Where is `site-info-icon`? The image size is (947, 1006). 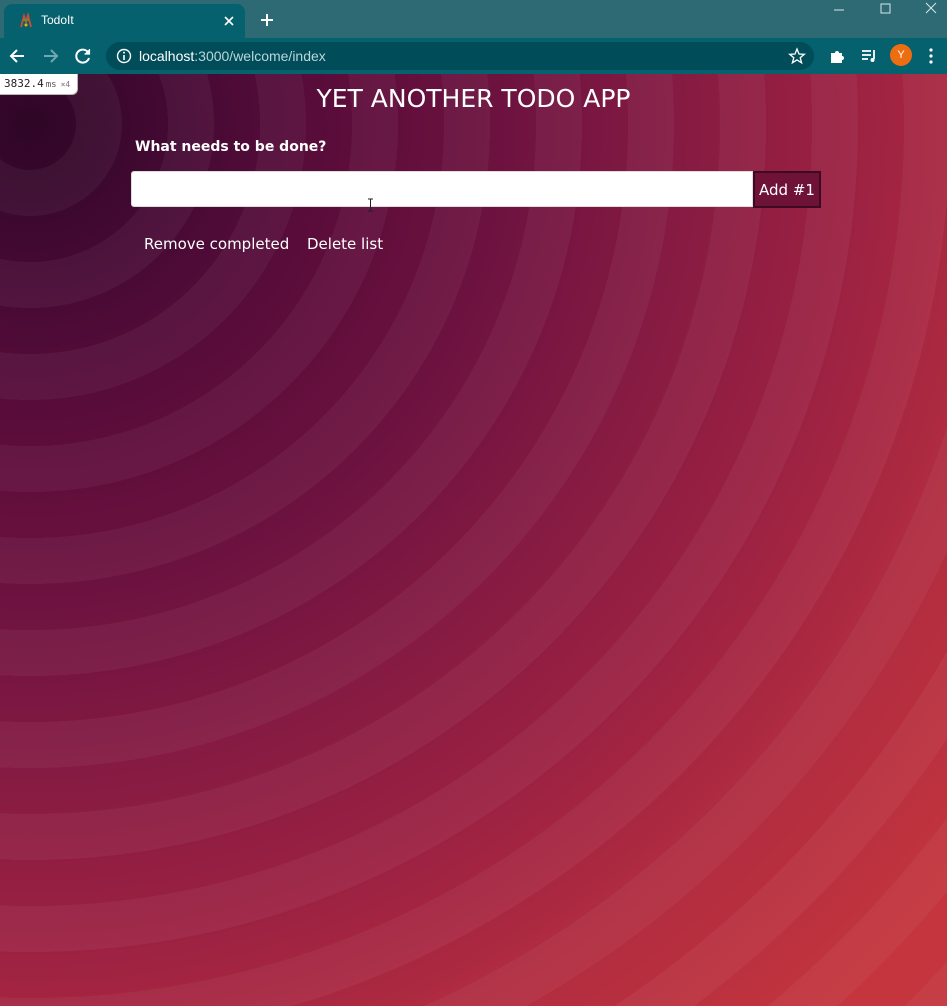
site-info-icon is located at coordinates (124, 56).